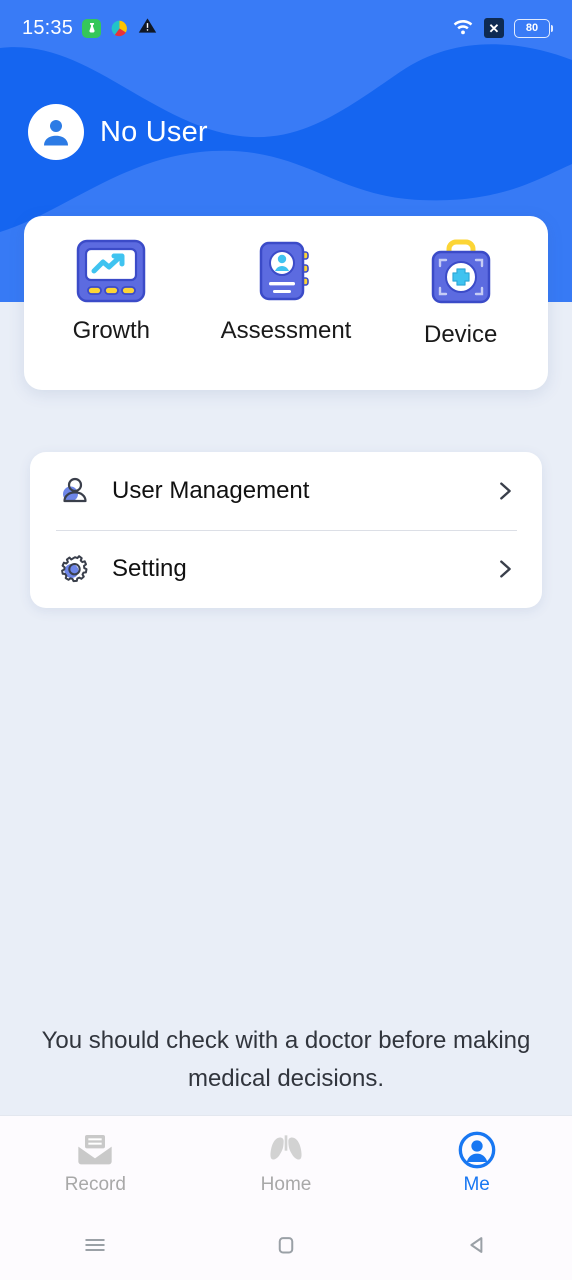 The width and height of the screenshot is (572, 1280). I want to click on menu-item-label: Setting, so click(149, 568).